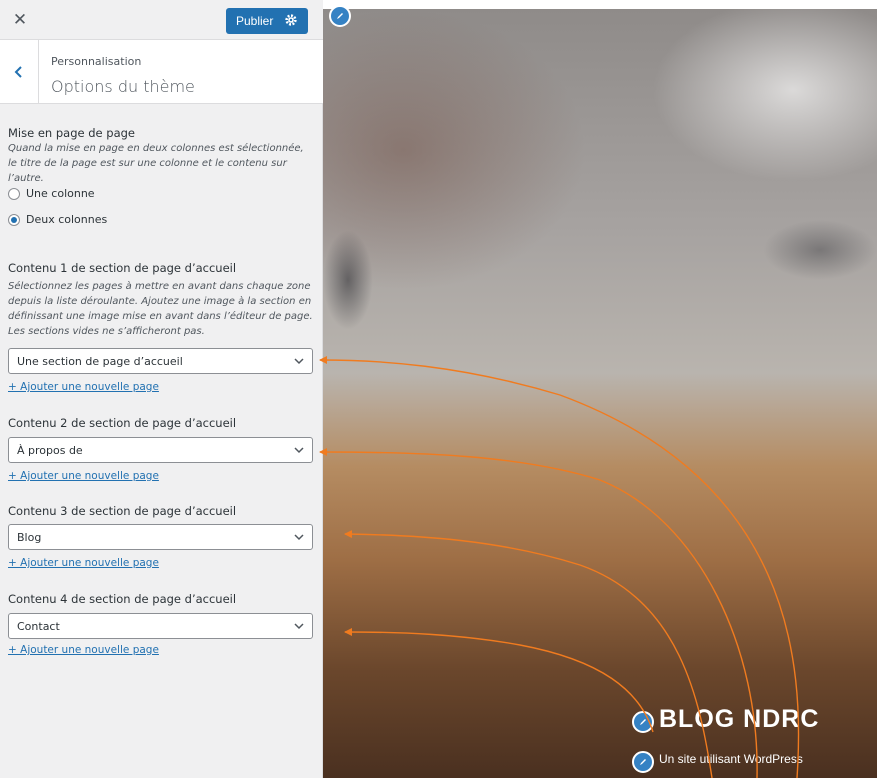 This screenshot has height=778, width=877. What do you see at coordinates (161, 72) in the screenshot?
I see `section-header: Personnalisation Options du thème` at bounding box center [161, 72].